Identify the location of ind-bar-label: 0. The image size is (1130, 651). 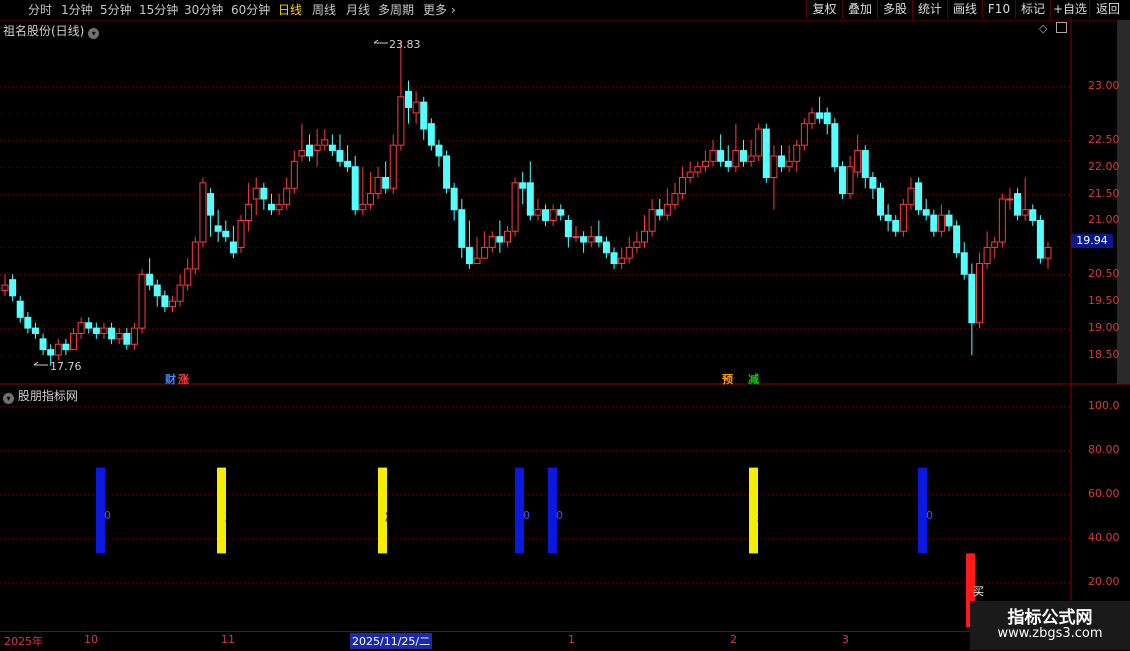
(526, 515).